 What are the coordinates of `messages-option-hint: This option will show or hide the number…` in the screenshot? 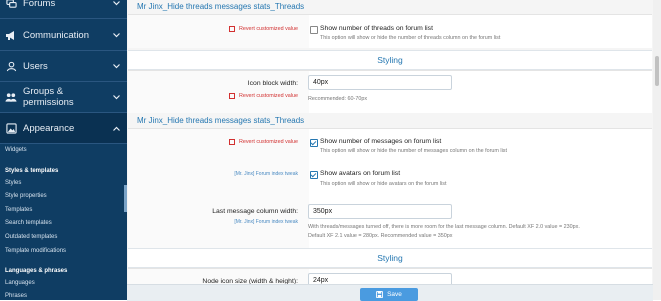 It's located at (413, 151).